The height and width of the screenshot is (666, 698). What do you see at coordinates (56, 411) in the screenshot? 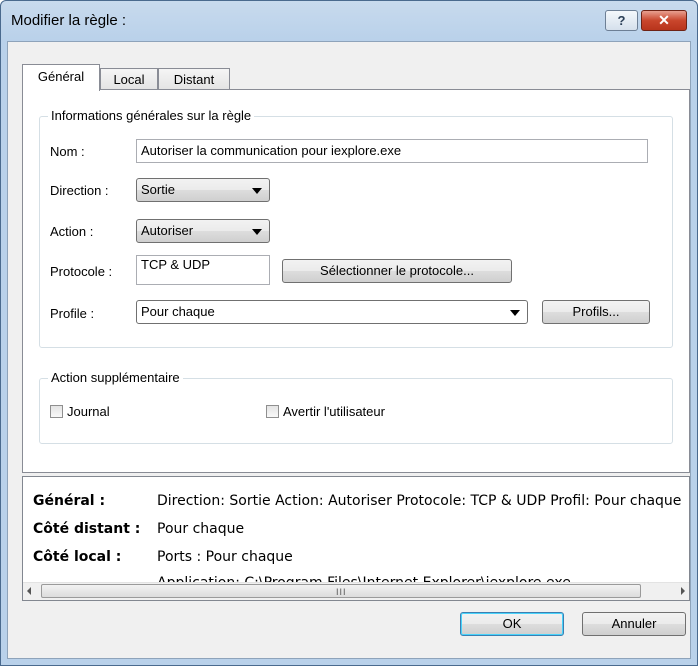
I see `log-checkbox` at bounding box center [56, 411].